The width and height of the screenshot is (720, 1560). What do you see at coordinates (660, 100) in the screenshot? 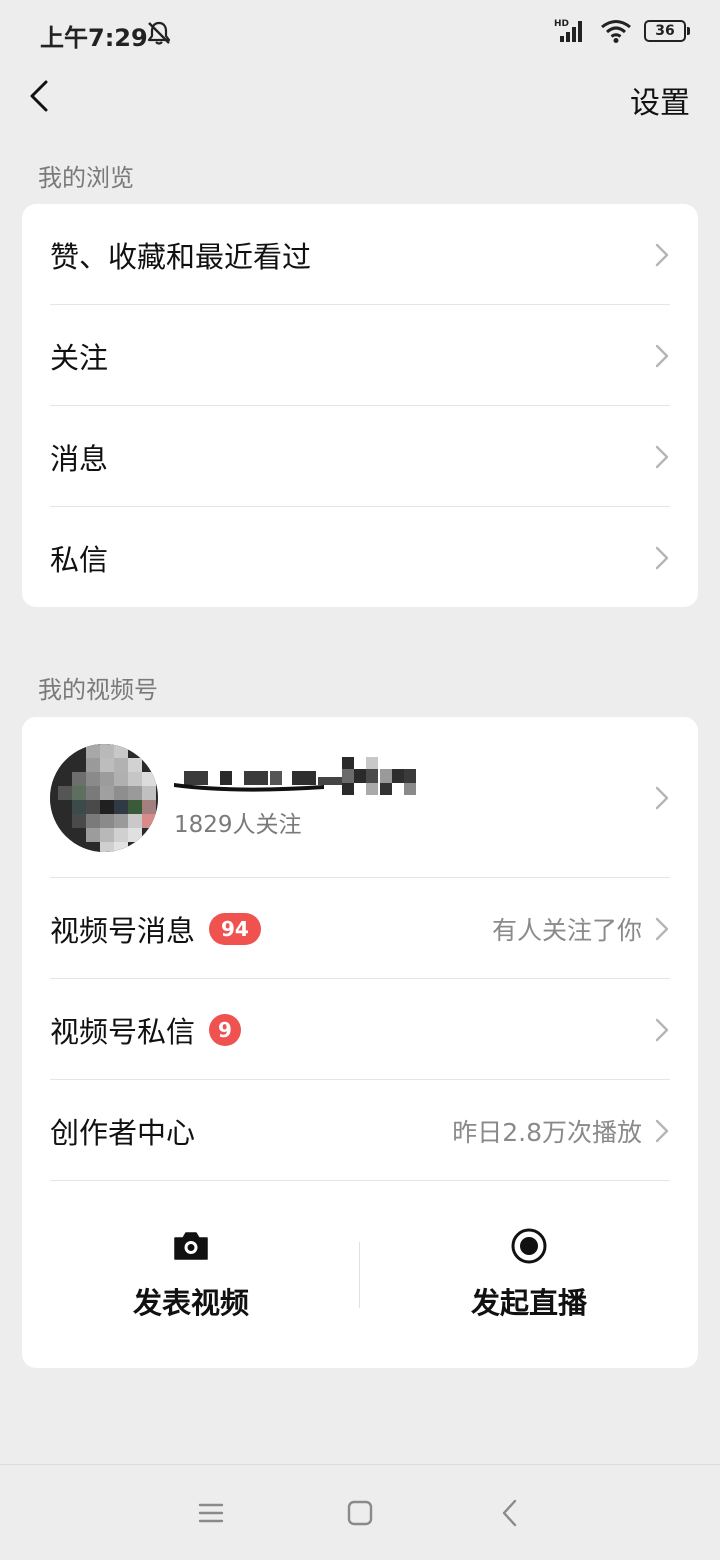
I see `settings-button: 设置` at bounding box center [660, 100].